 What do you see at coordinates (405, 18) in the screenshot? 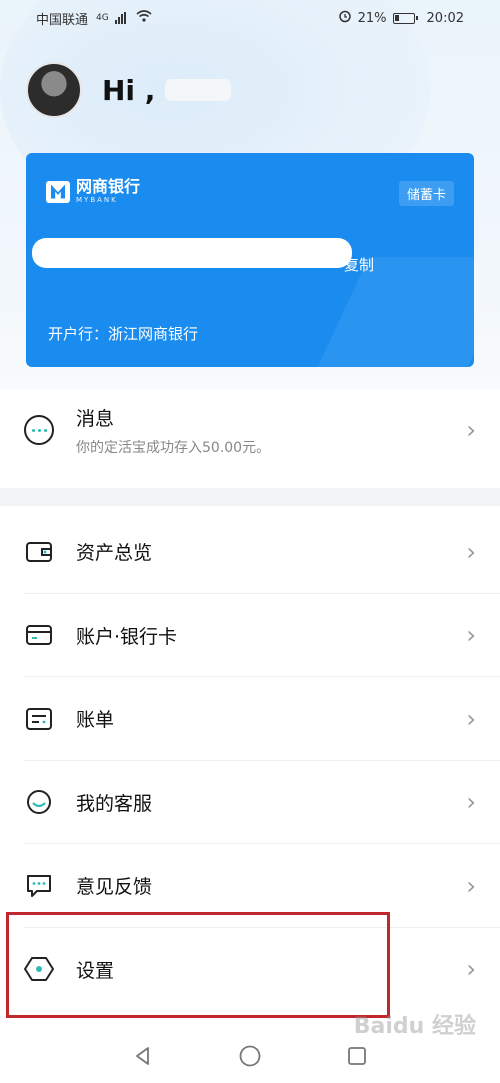
I see `battery-icon` at bounding box center [405, 18].